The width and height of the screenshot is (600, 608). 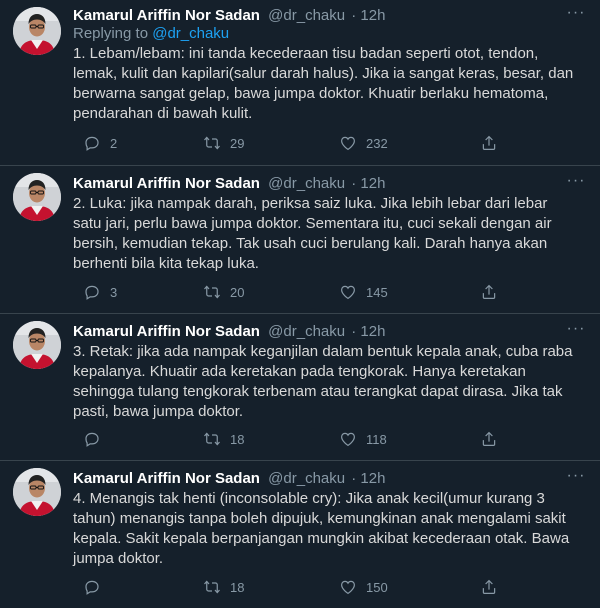 I want to click on replying-prefix: Replying to, so click(x=111, y=33).